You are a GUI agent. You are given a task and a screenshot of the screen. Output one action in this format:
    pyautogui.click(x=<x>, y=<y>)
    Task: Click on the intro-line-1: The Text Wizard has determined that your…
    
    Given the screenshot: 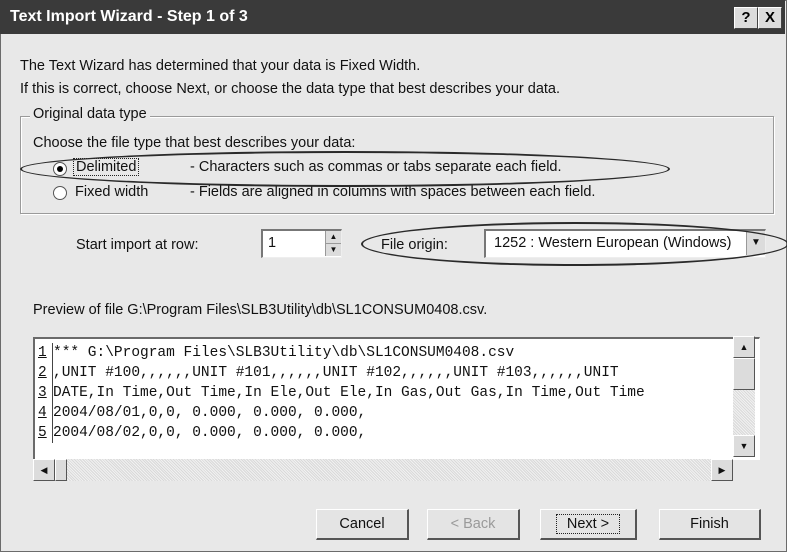 What is the action you would take?
    pyautogui.click(x=220, y=66)
    